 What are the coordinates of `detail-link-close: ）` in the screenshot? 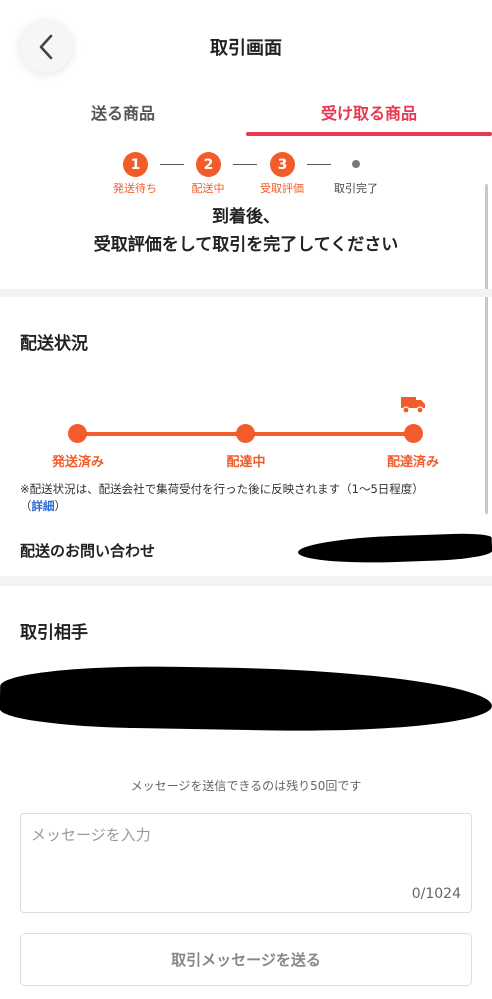 It's located at (60, 506).